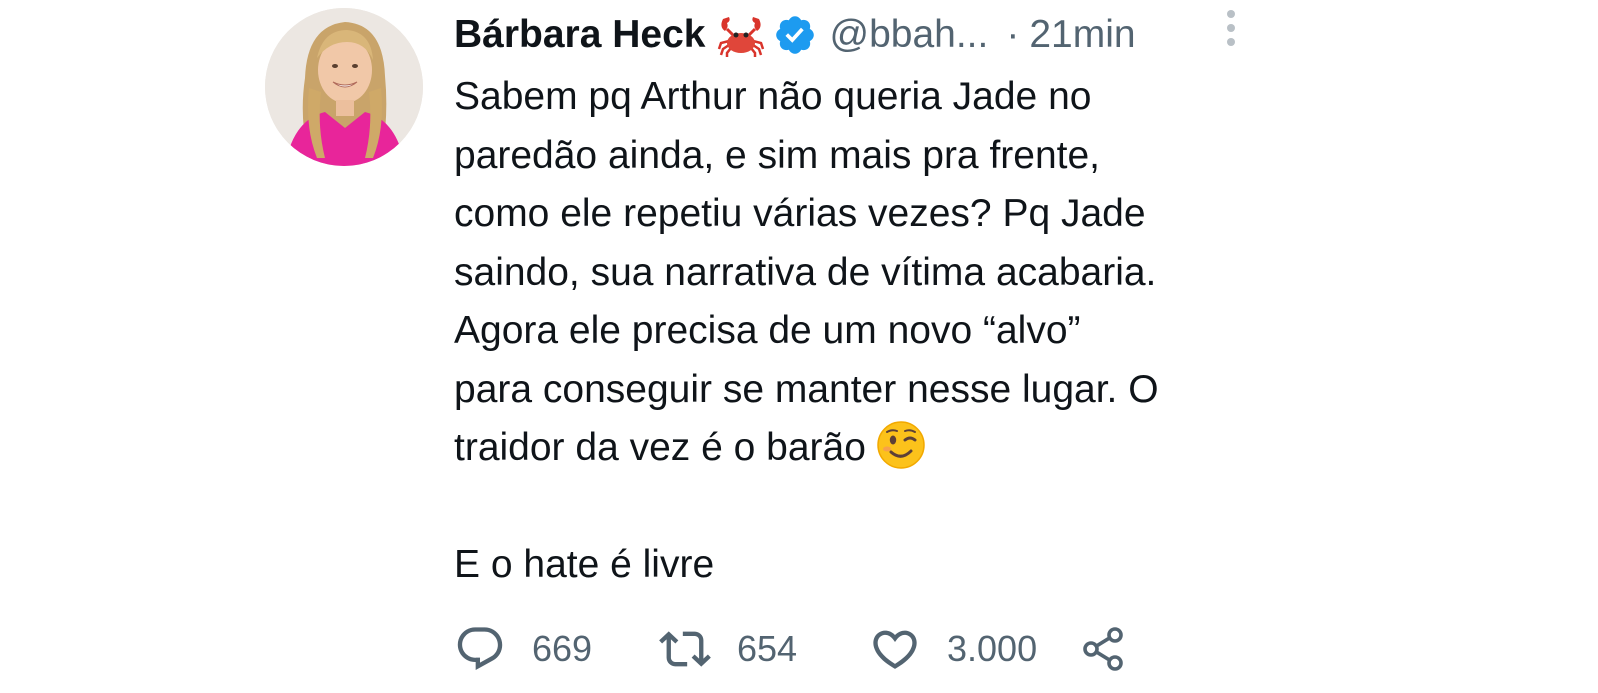 Image resolution: width=1598 pixels, height=693 pixels. Describe the element at coordinates (480, 649) in the screenshot. I see `reply-icon` at that location.